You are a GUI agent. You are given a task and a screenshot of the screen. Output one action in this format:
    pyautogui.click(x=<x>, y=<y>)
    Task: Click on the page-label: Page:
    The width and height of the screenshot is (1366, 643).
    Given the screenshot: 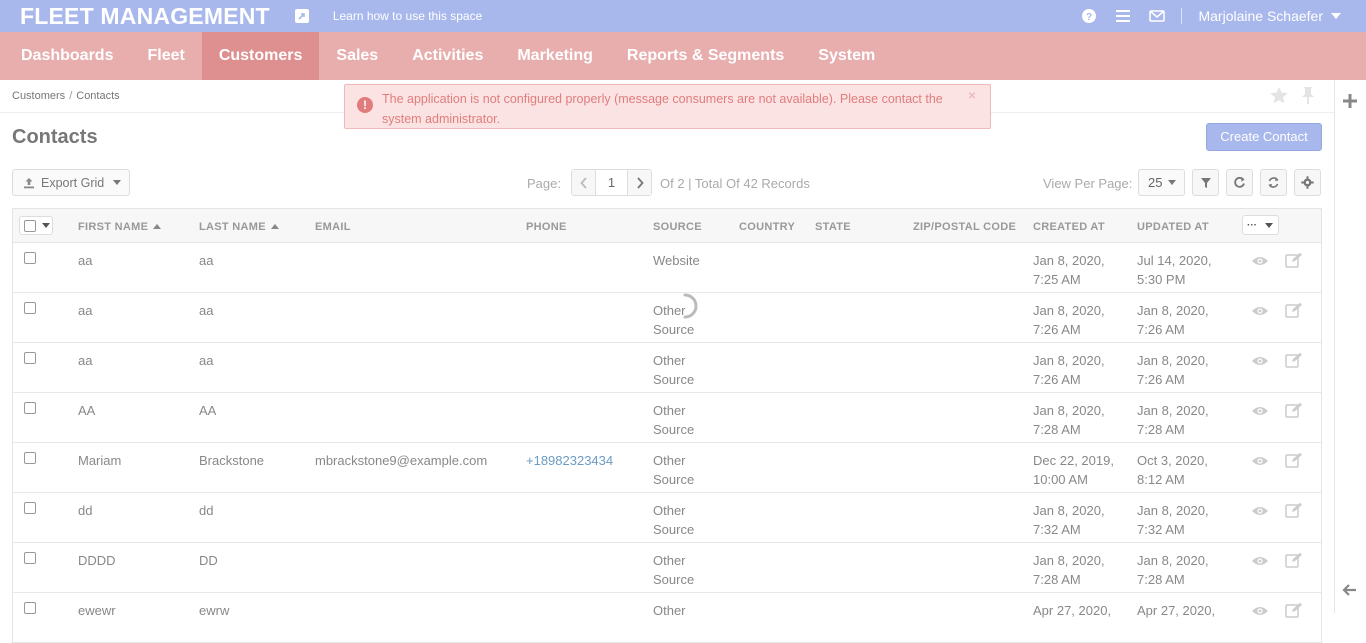 What is the action you would take?
    pyautogui.click(x=544, y=183)
    